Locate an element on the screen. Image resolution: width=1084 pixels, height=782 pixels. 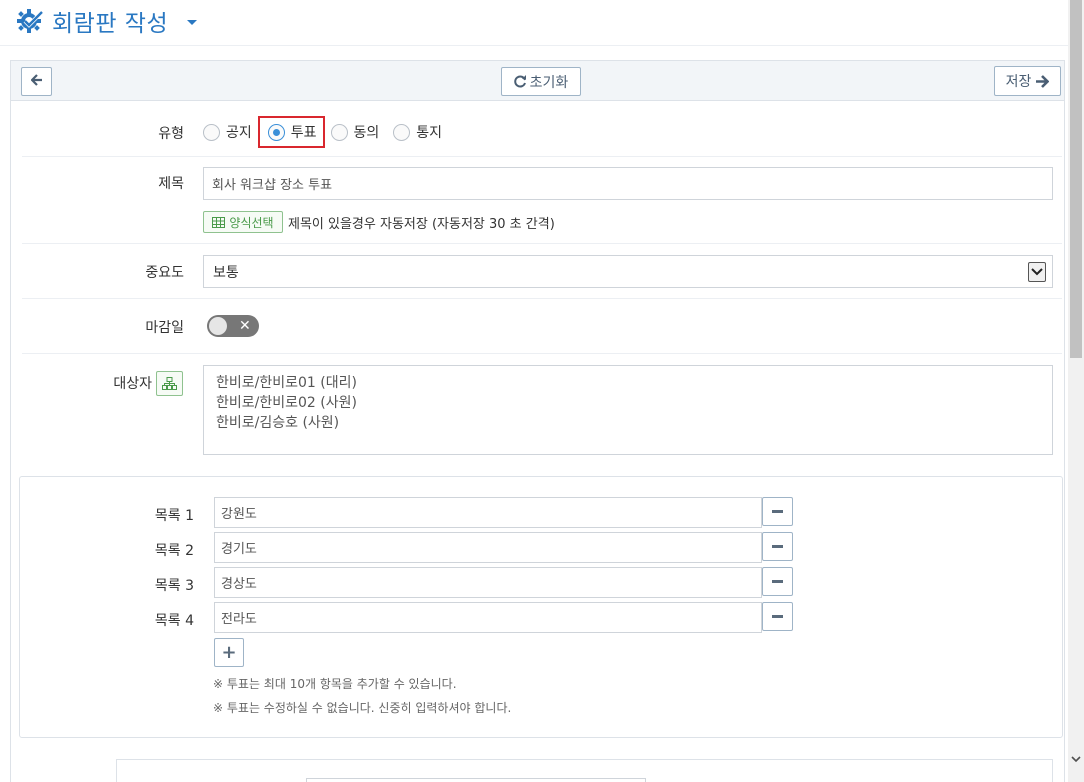
autosave-note: 제목이 있을경우 자동저장 (자동저장 30 초 간격) is located at coordinates (421, 224).